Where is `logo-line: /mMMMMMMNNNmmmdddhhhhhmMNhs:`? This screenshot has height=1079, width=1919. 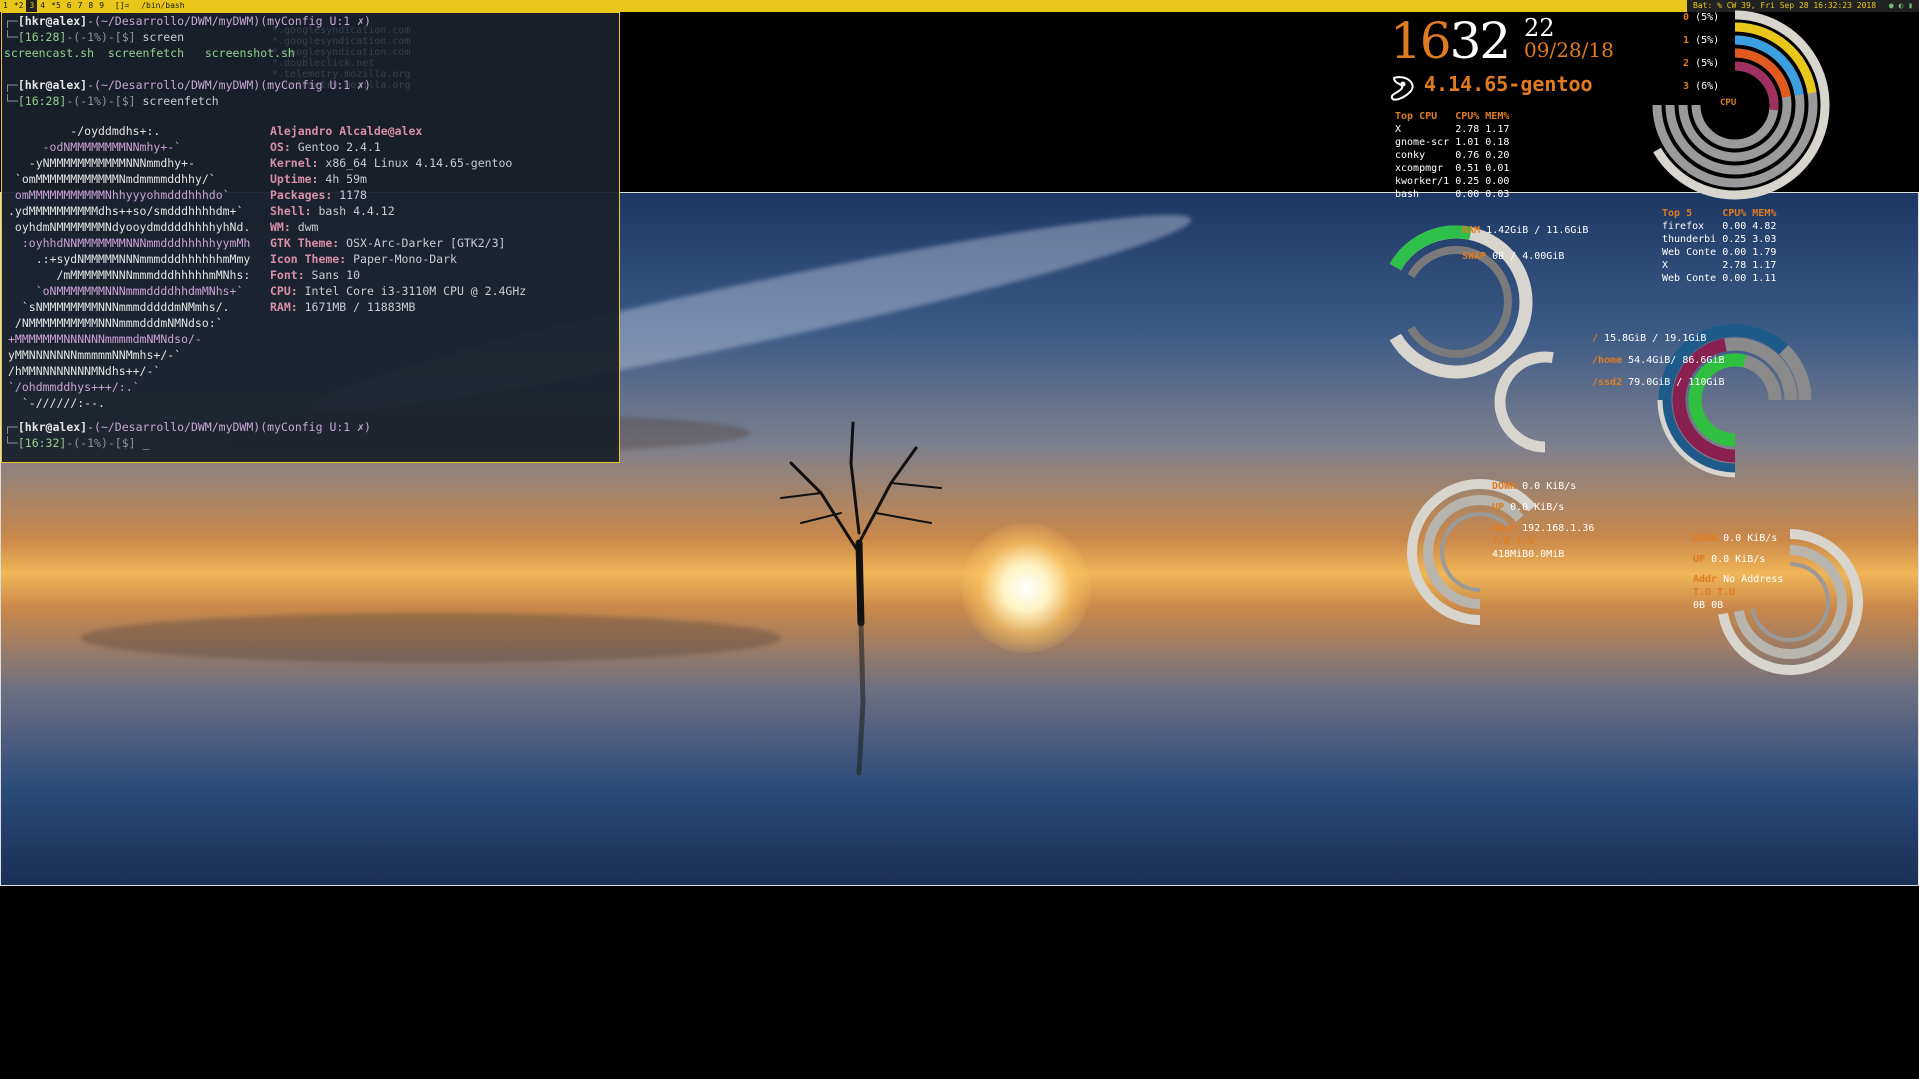
logo-line: /mMMMMMMNNNmmmdddhhhhhmMNhs: is located at coordinates (129, 275).